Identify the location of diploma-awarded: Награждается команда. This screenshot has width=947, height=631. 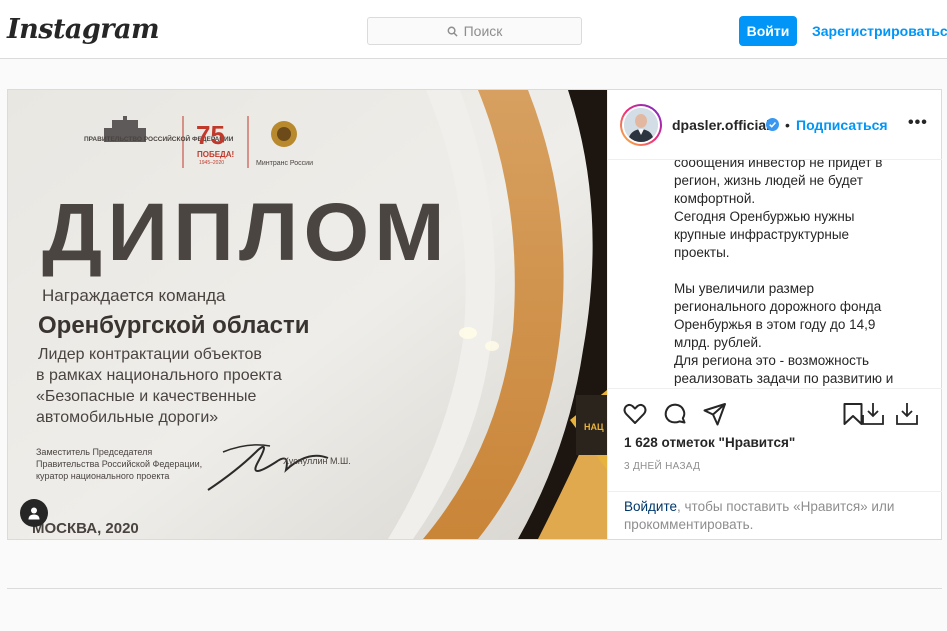
(134, 295).